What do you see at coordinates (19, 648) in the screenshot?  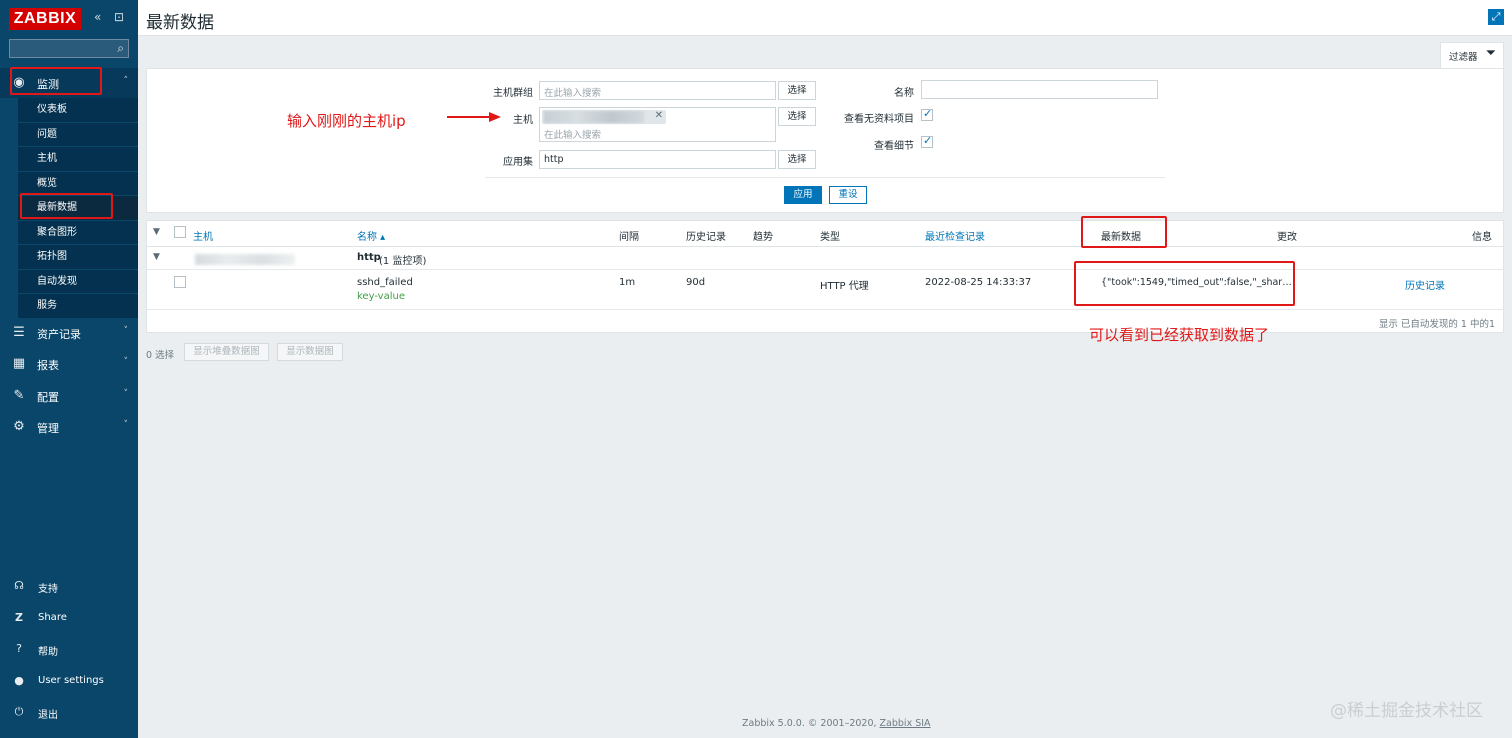 I see `help-icon: ?` at bounding box center [19, 648].